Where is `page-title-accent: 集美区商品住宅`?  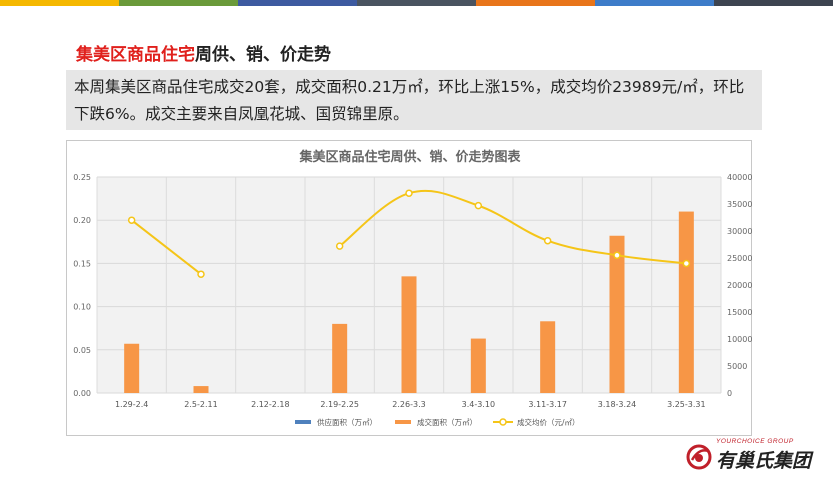
page-title-accent: 集美区商品住宅 is located at coordinates (135, 55).